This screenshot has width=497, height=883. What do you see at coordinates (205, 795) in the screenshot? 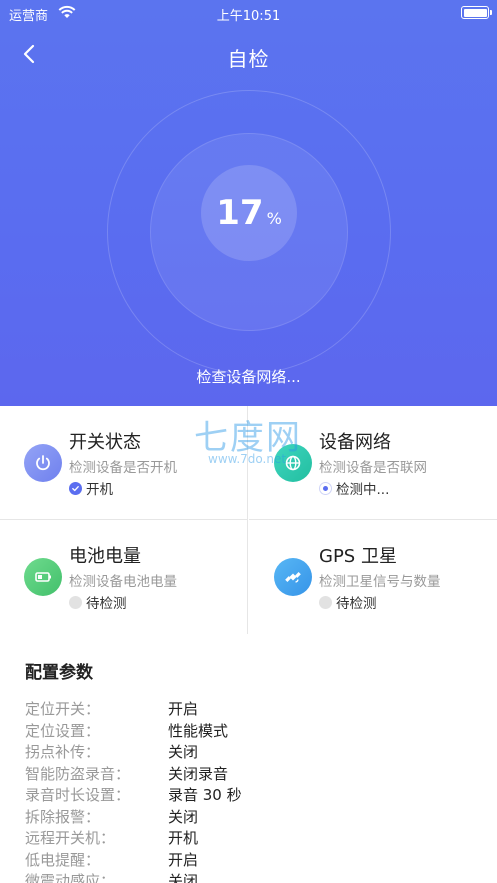
I see `config-value: 录音 30 秒` at bounding box center [205, 795].